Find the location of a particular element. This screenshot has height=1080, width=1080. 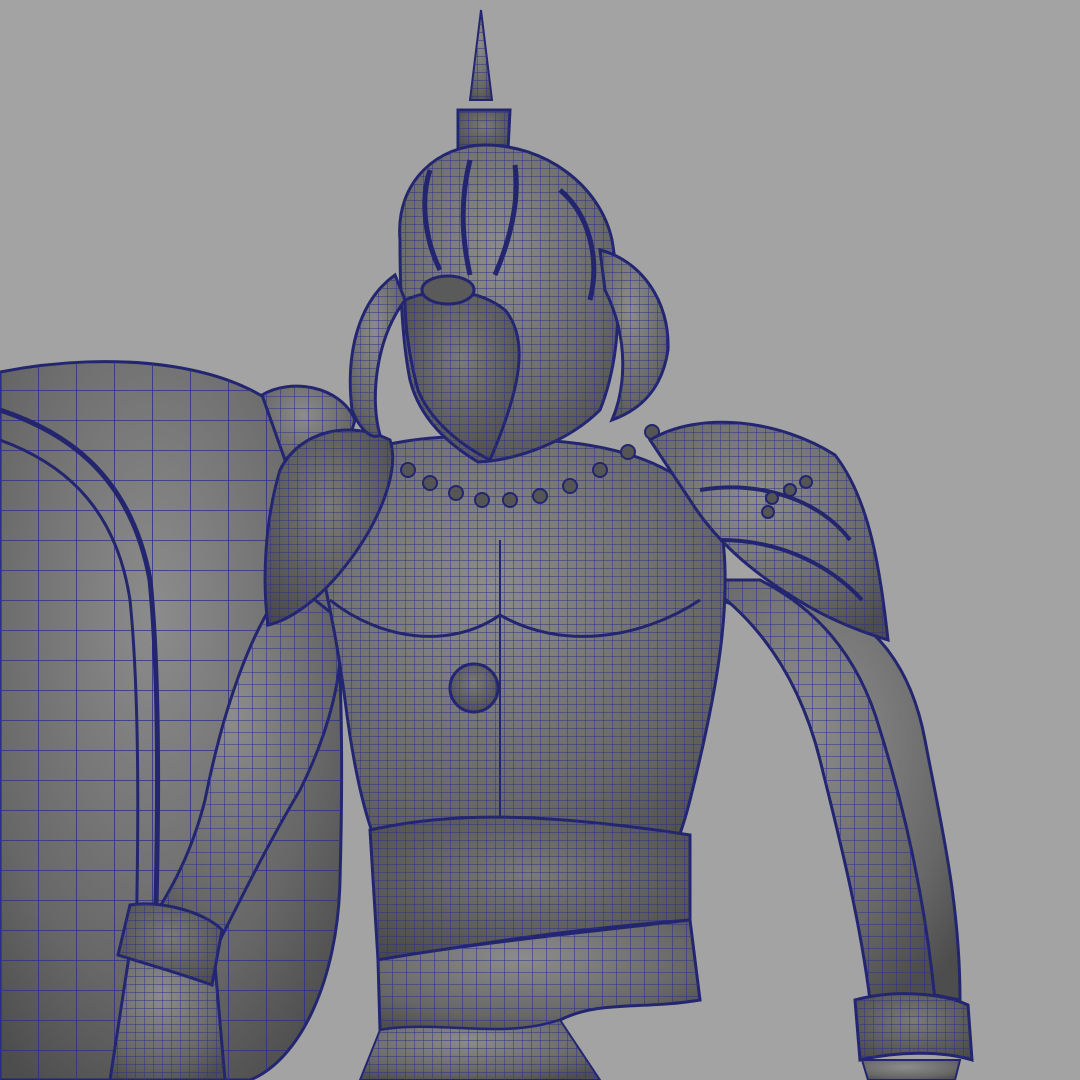

belt-mesh is located at coordinates (530, 947).